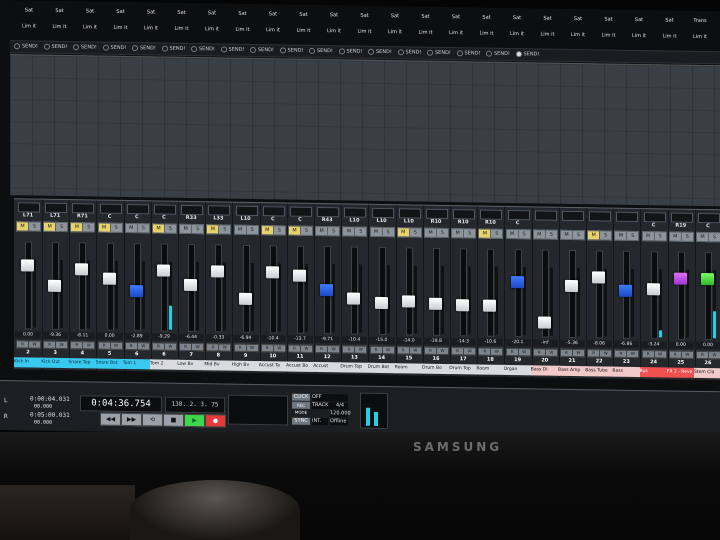 The height and width of the screenshot is (540, 720). What do you see at coordinates (110, 419) in the screenshot?
I see `rewind-button: ◀◀` at bounding box center [110, 419].